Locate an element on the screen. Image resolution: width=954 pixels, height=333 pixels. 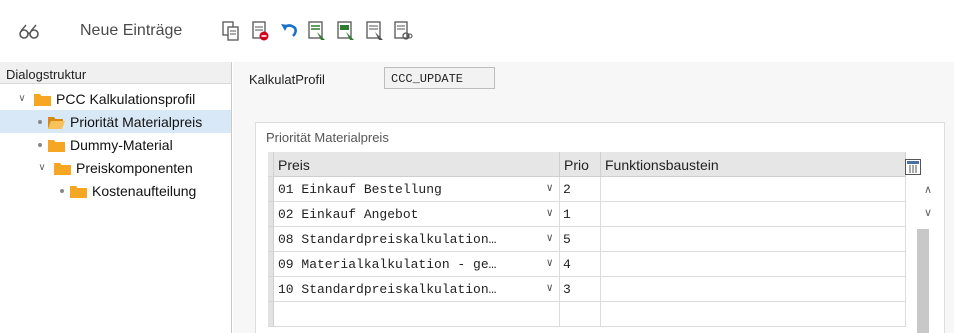
glasses-icon is located at coordinates (29, 32).